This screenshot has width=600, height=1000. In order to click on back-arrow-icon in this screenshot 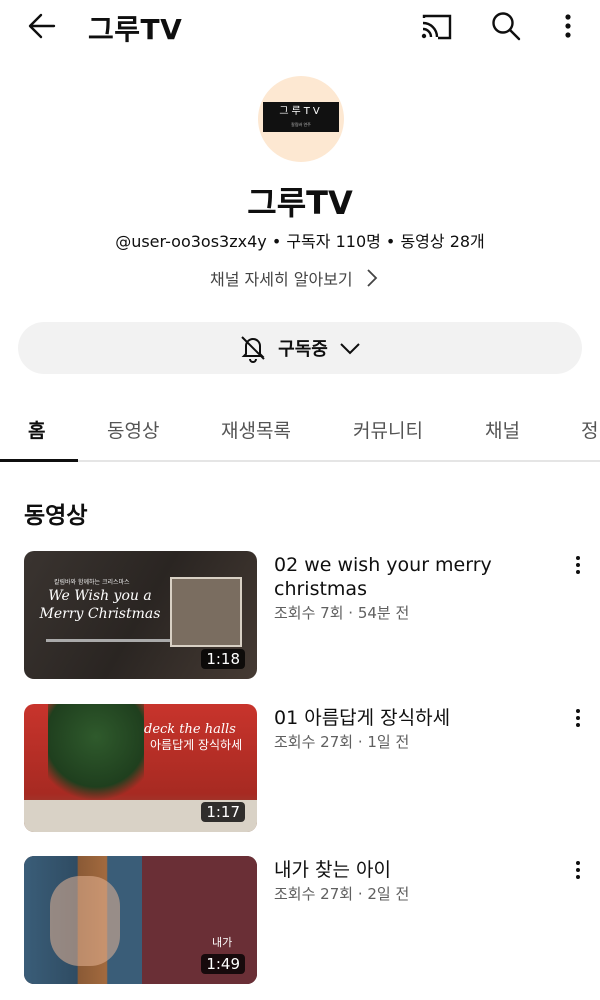, I will do `click(42, 26)`.